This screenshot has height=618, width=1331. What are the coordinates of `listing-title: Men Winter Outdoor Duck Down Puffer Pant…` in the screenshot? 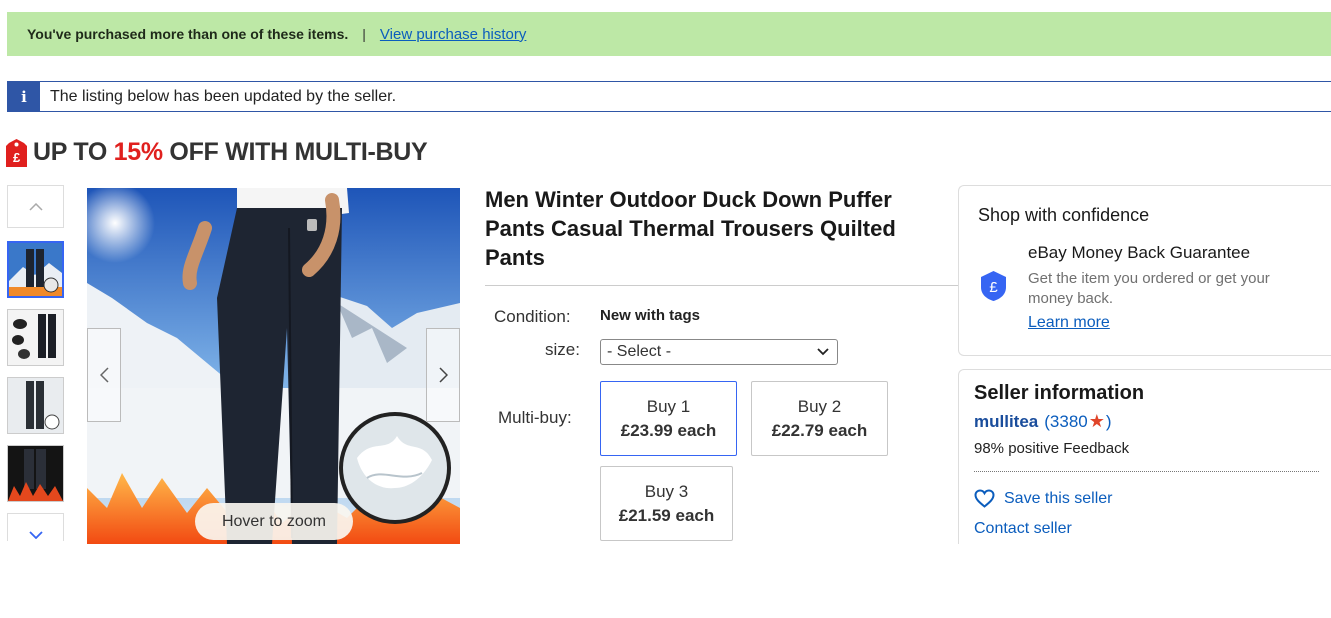 It's located at (690, 228).